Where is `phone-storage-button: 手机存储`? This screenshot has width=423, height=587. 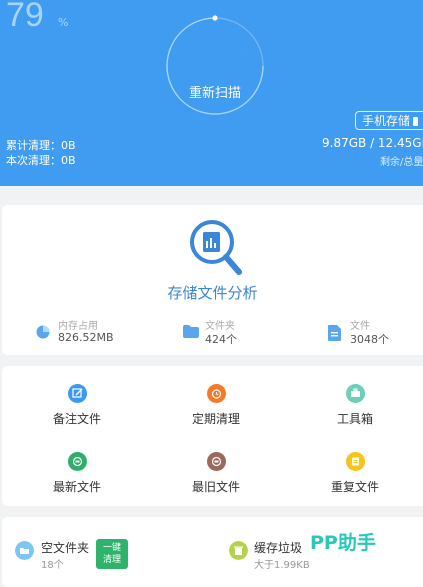
phone-storage-button: 手机存储 is located at coordinates (389, 120).